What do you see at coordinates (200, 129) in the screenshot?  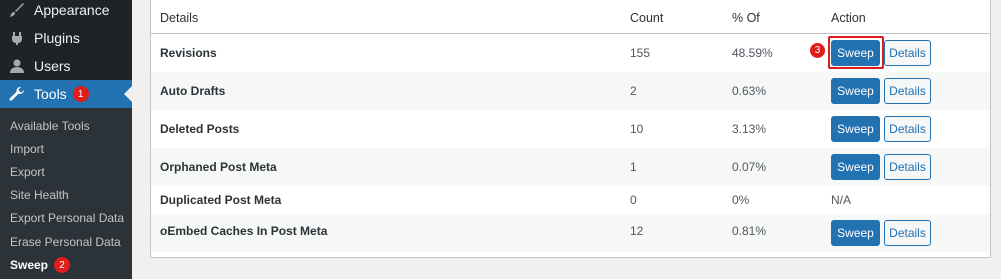 I see `row-label: Deleted Posts` at bounding box center [200, 129].